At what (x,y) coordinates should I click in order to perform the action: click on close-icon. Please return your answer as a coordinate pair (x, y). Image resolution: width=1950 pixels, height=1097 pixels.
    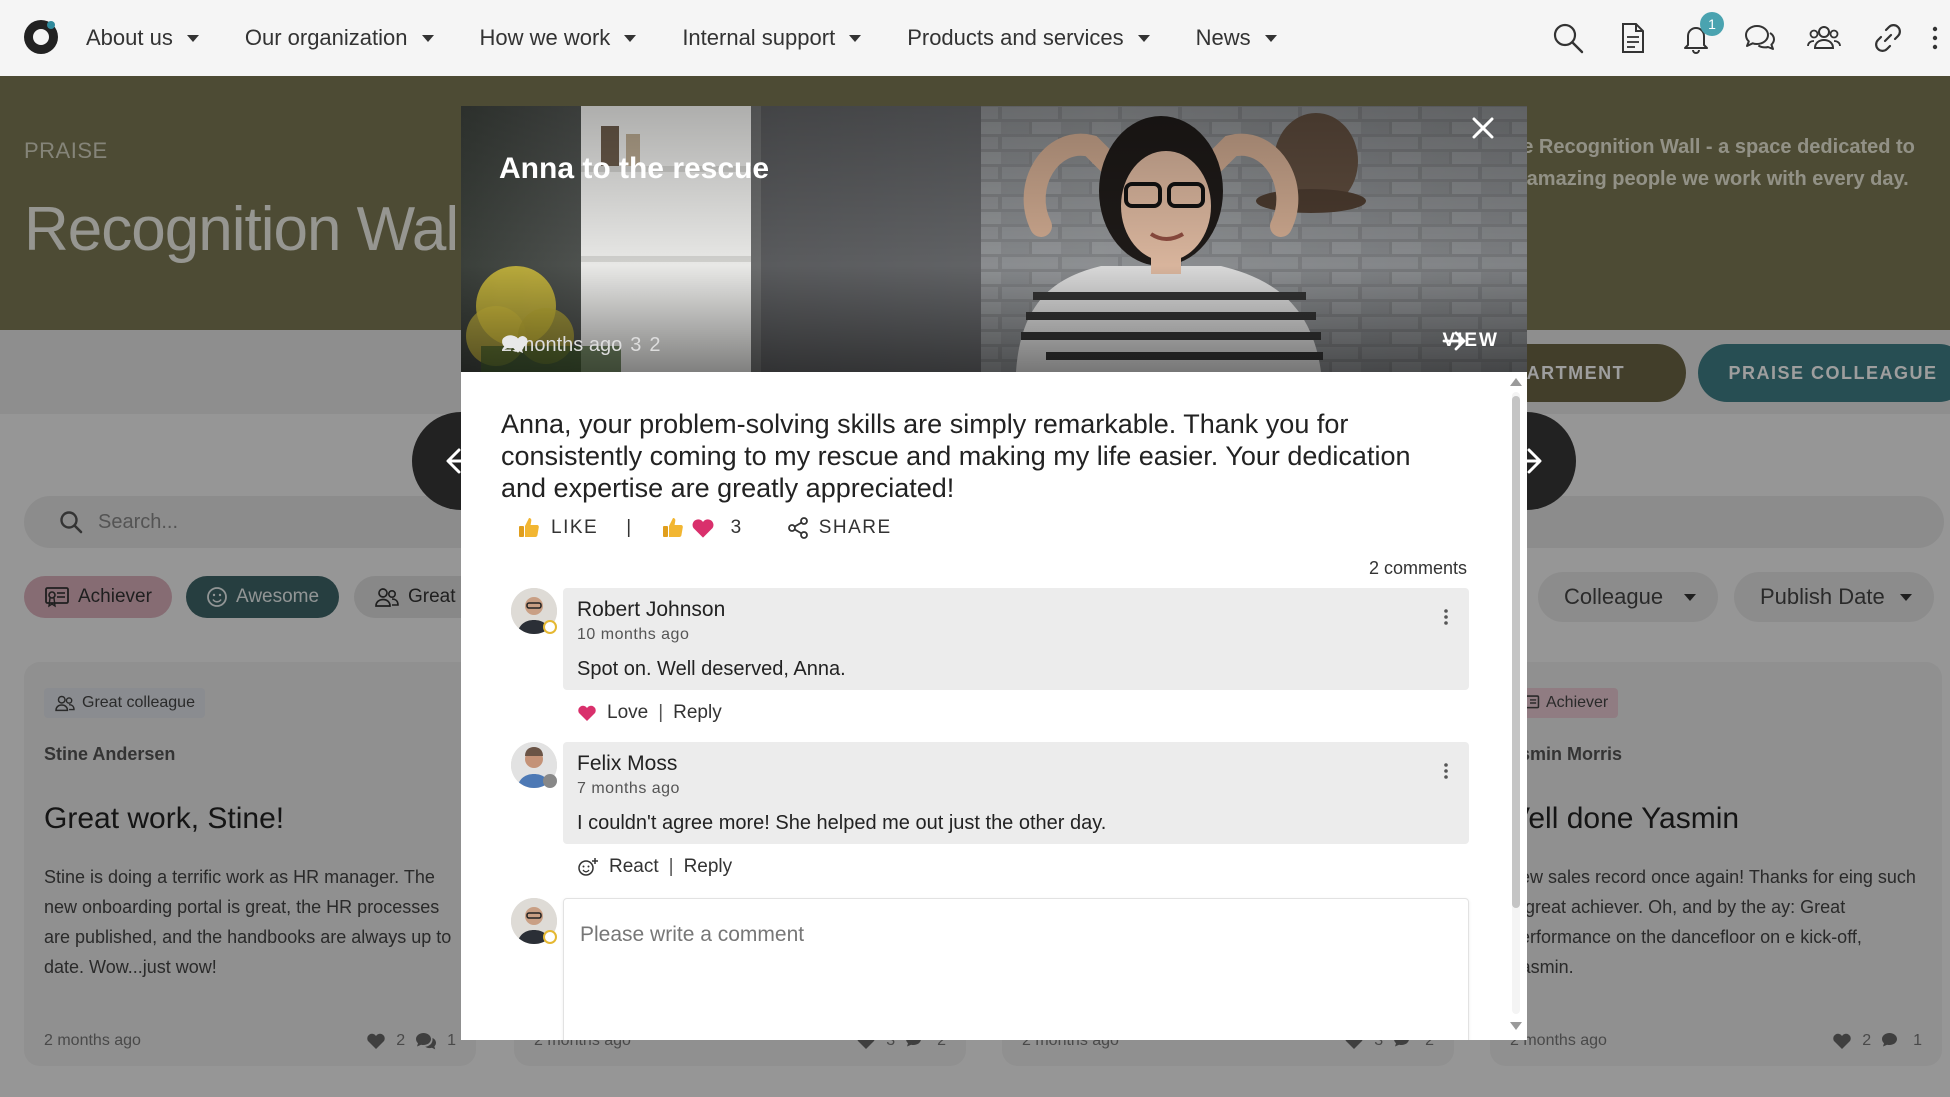
    Looking at the image, I should click on (1483, 128).